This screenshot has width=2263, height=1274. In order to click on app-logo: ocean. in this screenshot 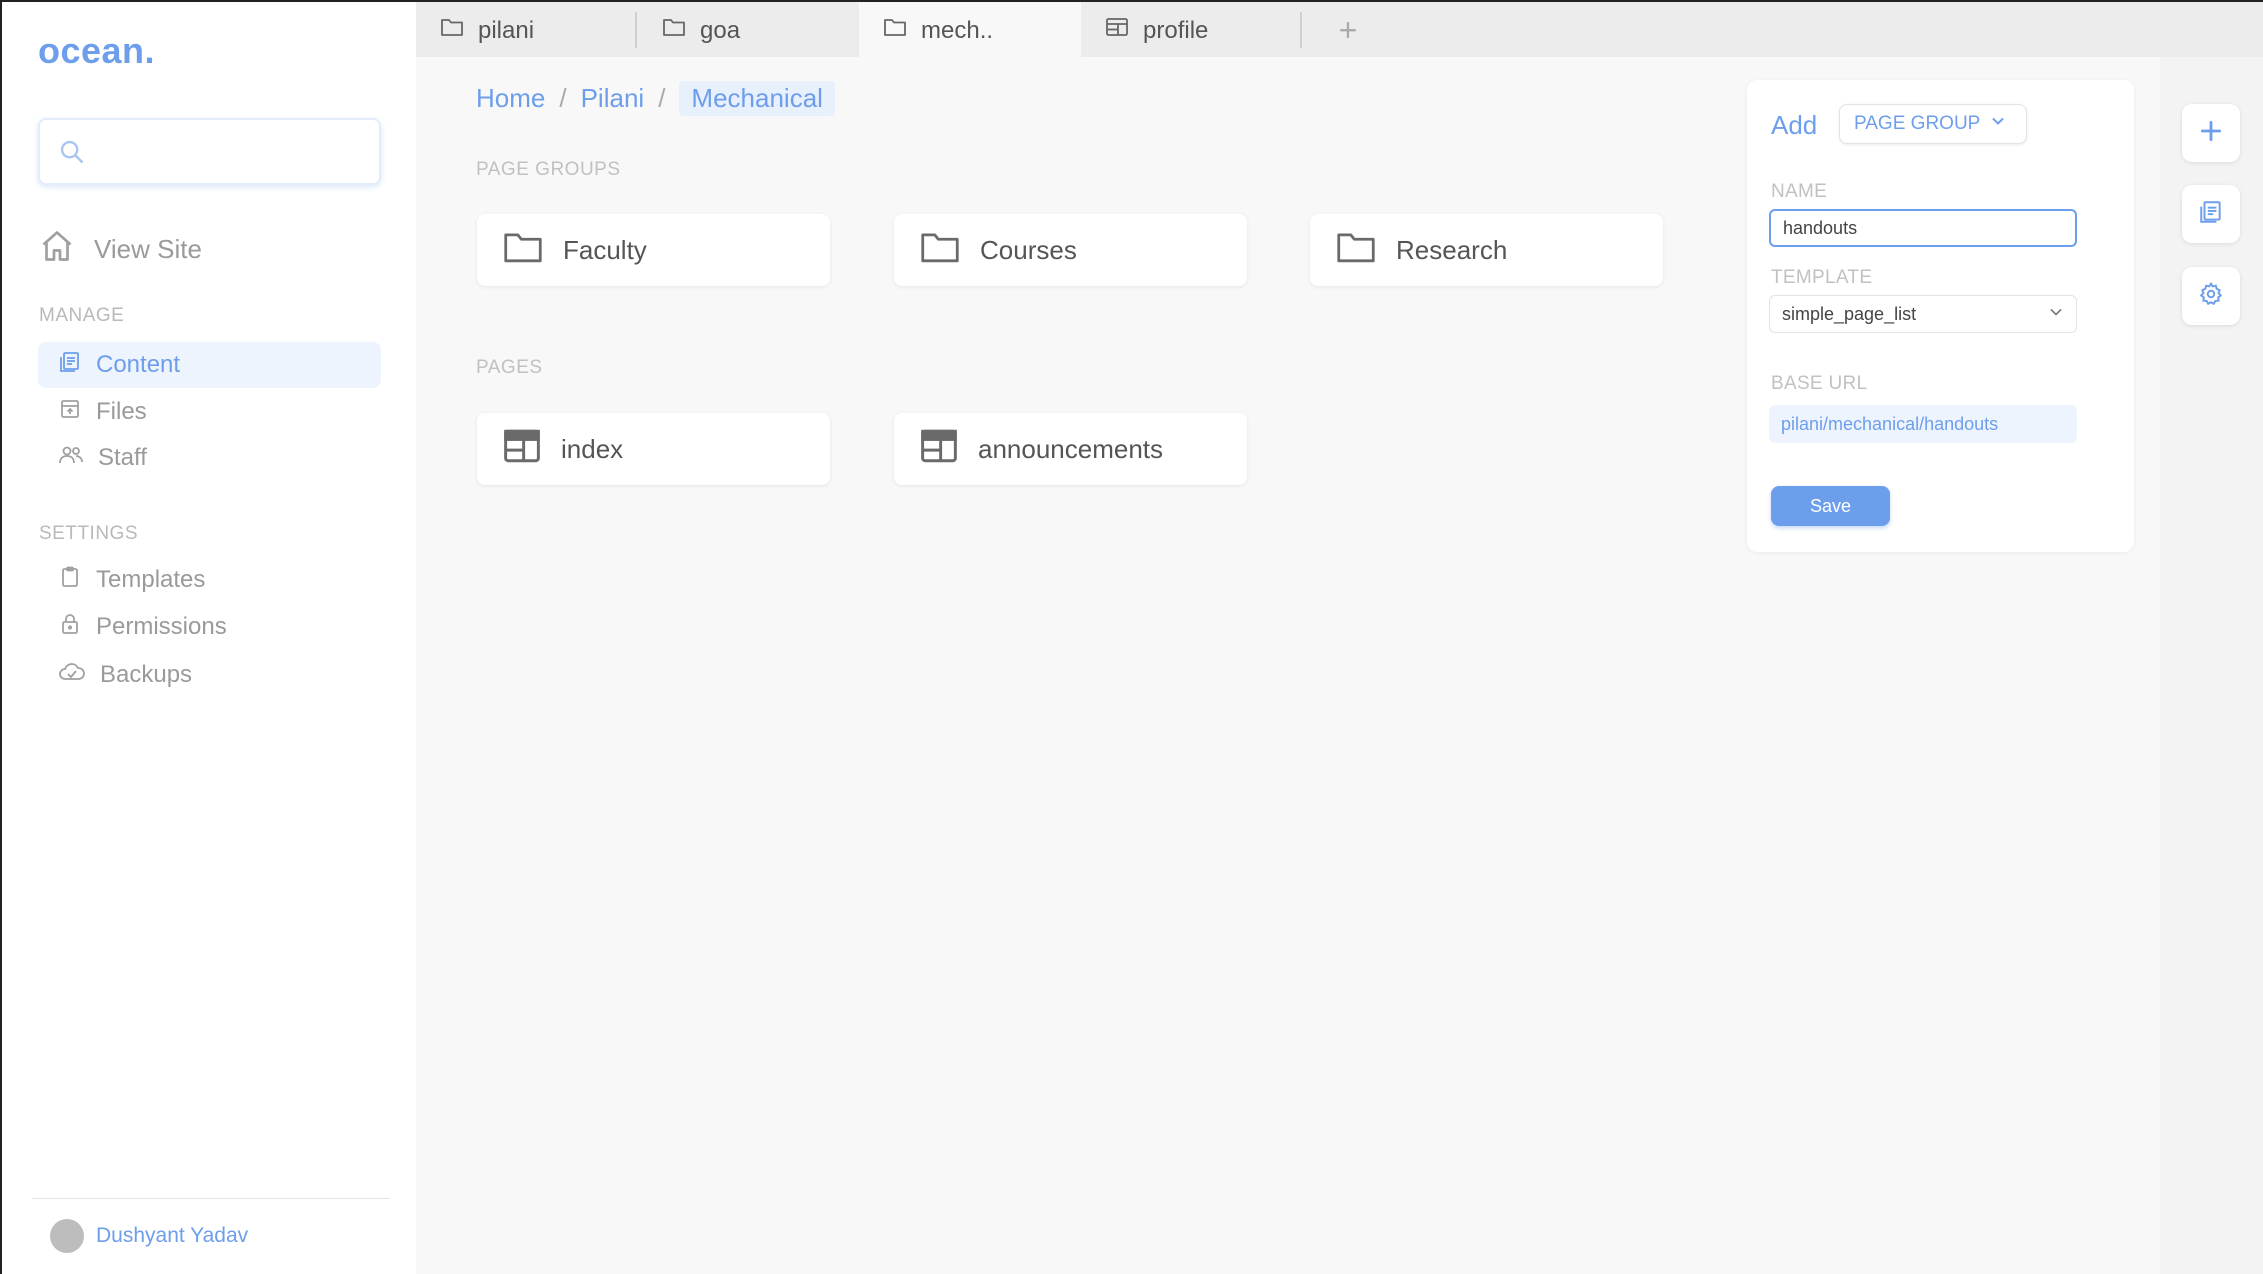, I will do `click(96, 51)`.